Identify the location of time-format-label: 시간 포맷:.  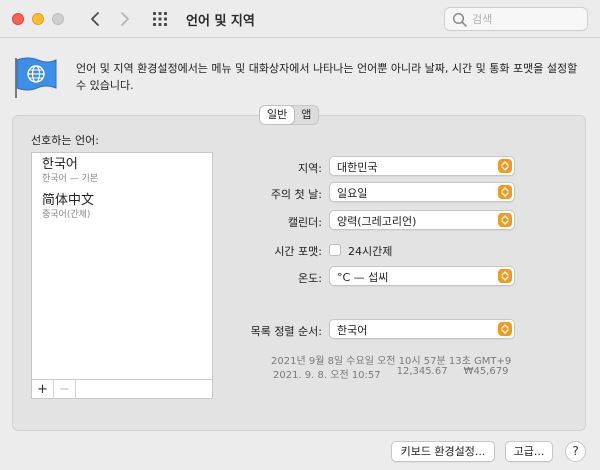
(298, 251).